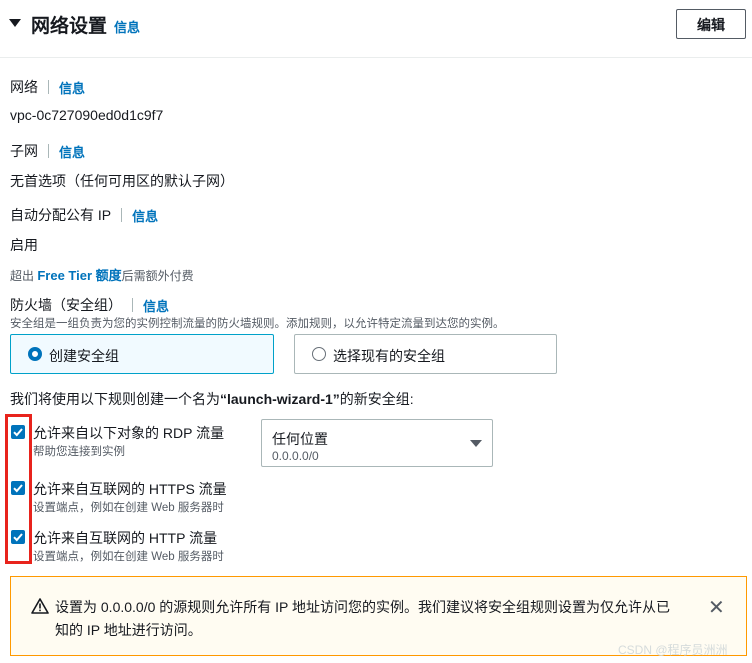  I want to click on network-label: 网络, so click(24, 87).